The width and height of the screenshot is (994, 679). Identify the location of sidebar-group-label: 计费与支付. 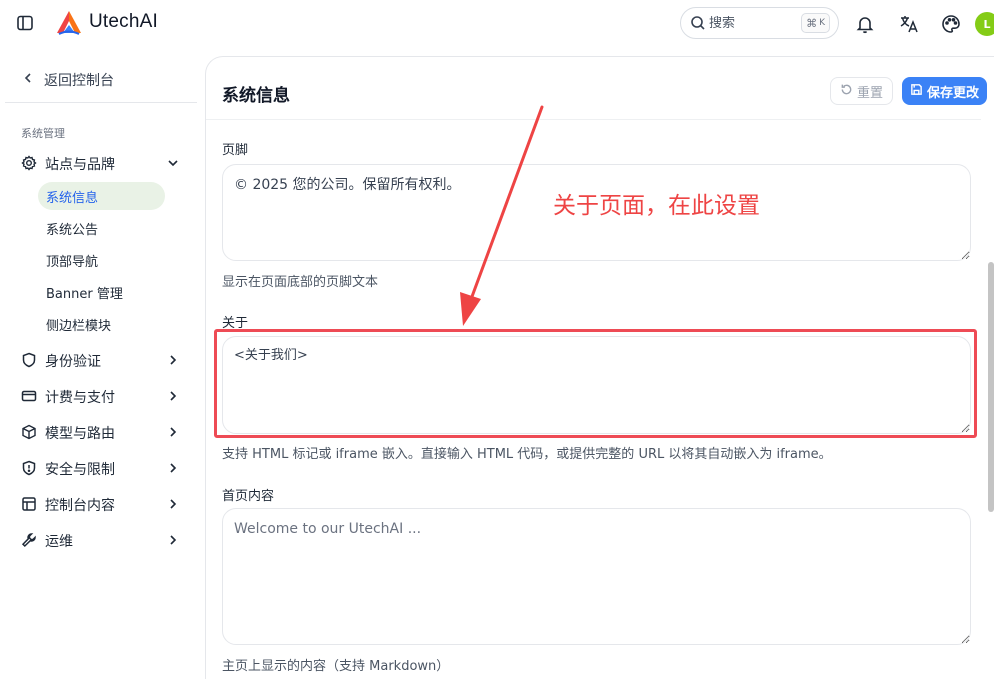
(80, 398).